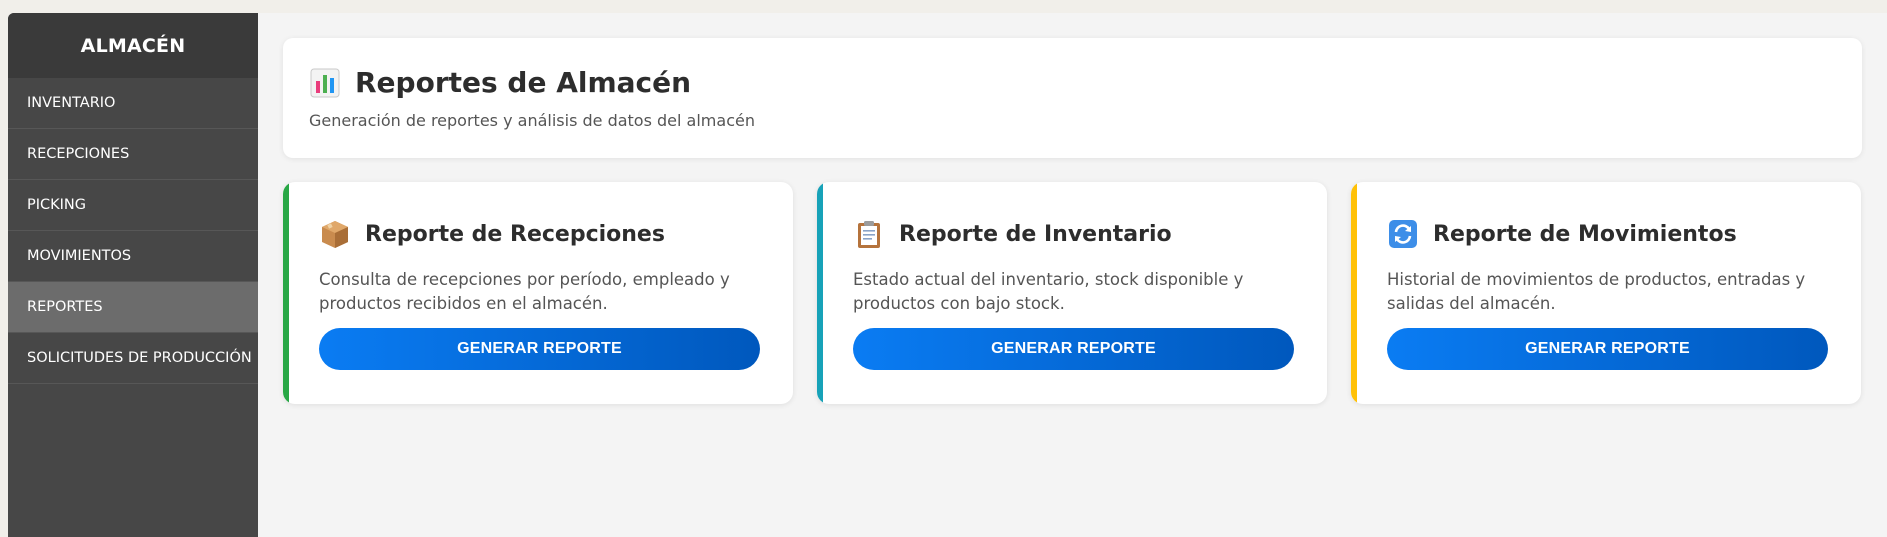 Image resolution: width=1887 pixels, height=537 pixels. Describe the element at coordinates (1073, 349) in the screenshot. I see `generate-report-button-inventario: GENERAR REPORTE` at that location.